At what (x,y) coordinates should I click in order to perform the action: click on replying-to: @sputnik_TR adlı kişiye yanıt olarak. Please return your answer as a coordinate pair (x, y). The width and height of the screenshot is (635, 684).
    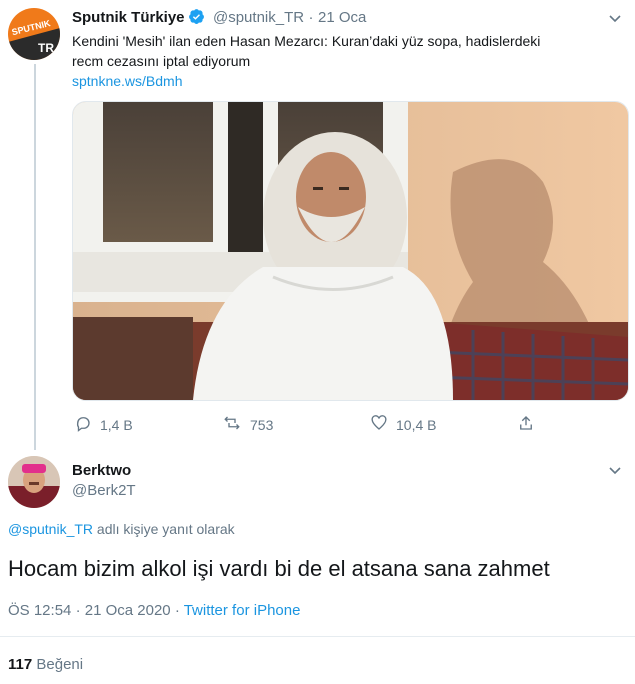
    Looking at the image, I should click on (121, 529).